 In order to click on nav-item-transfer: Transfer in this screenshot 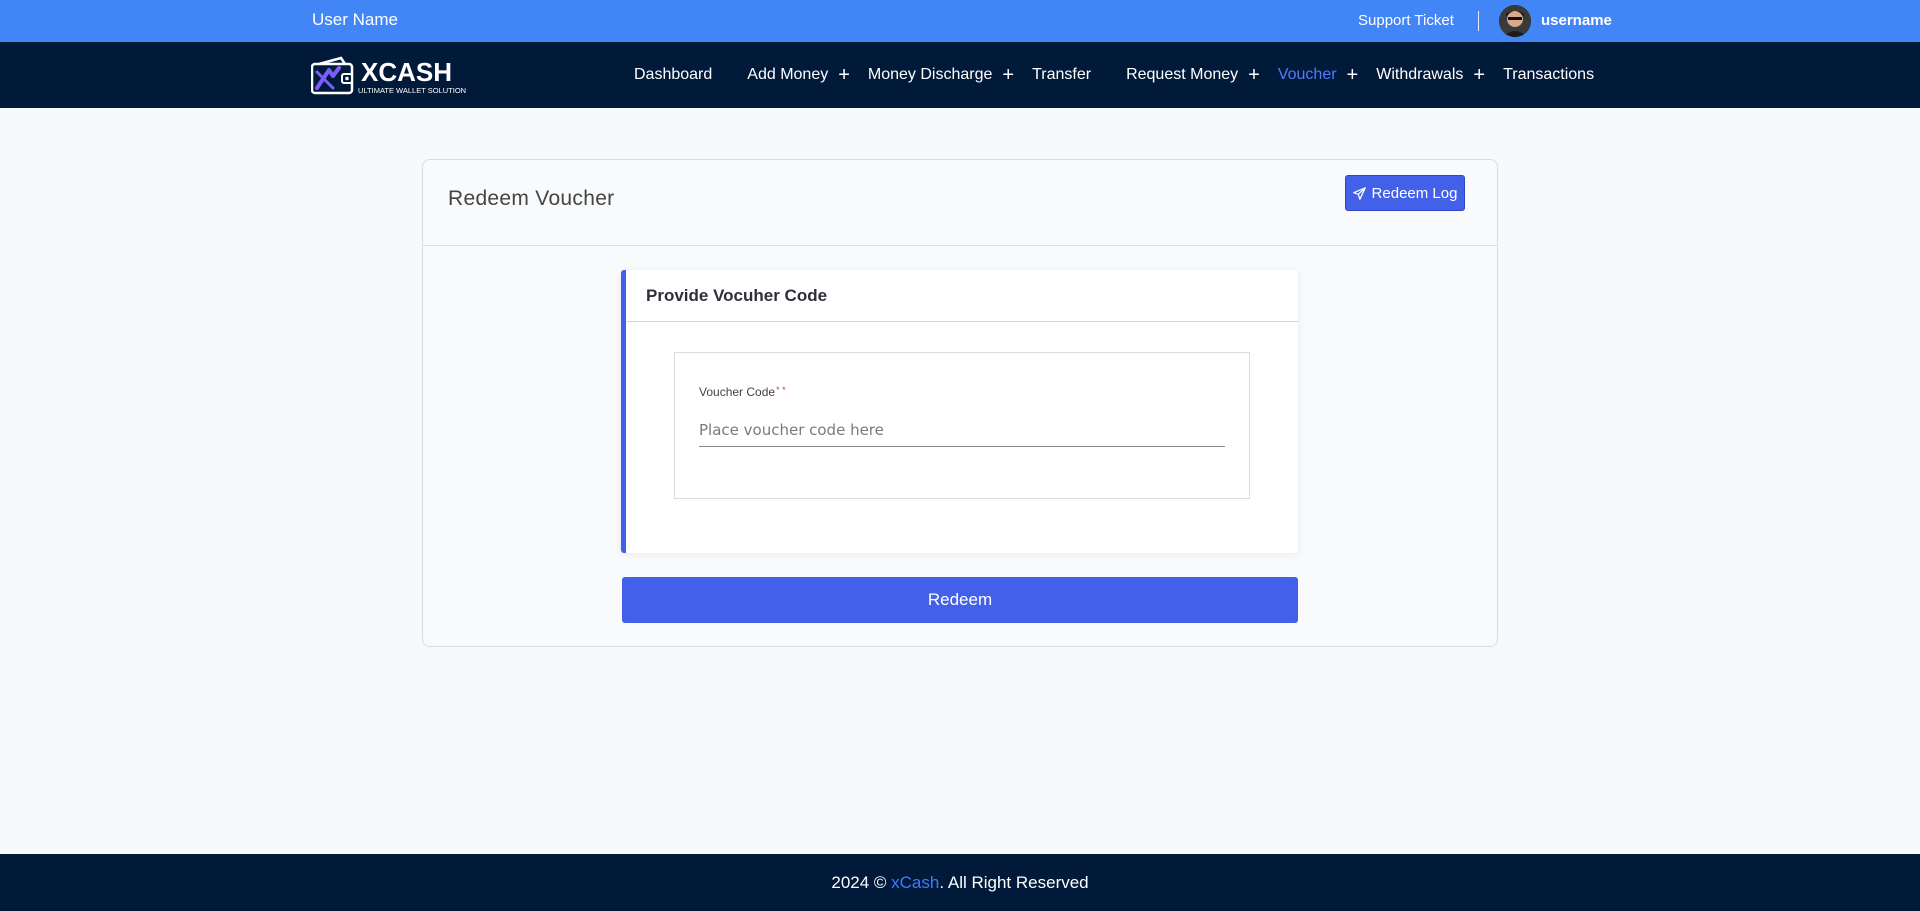, I will do `click(1061, 75)`.